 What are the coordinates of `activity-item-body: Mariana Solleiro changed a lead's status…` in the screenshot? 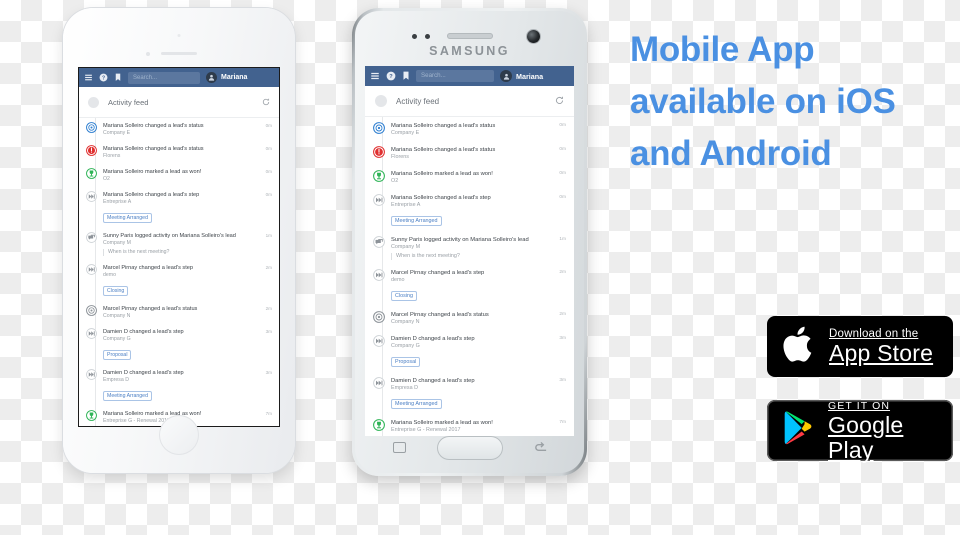 It's located at (478, 153).